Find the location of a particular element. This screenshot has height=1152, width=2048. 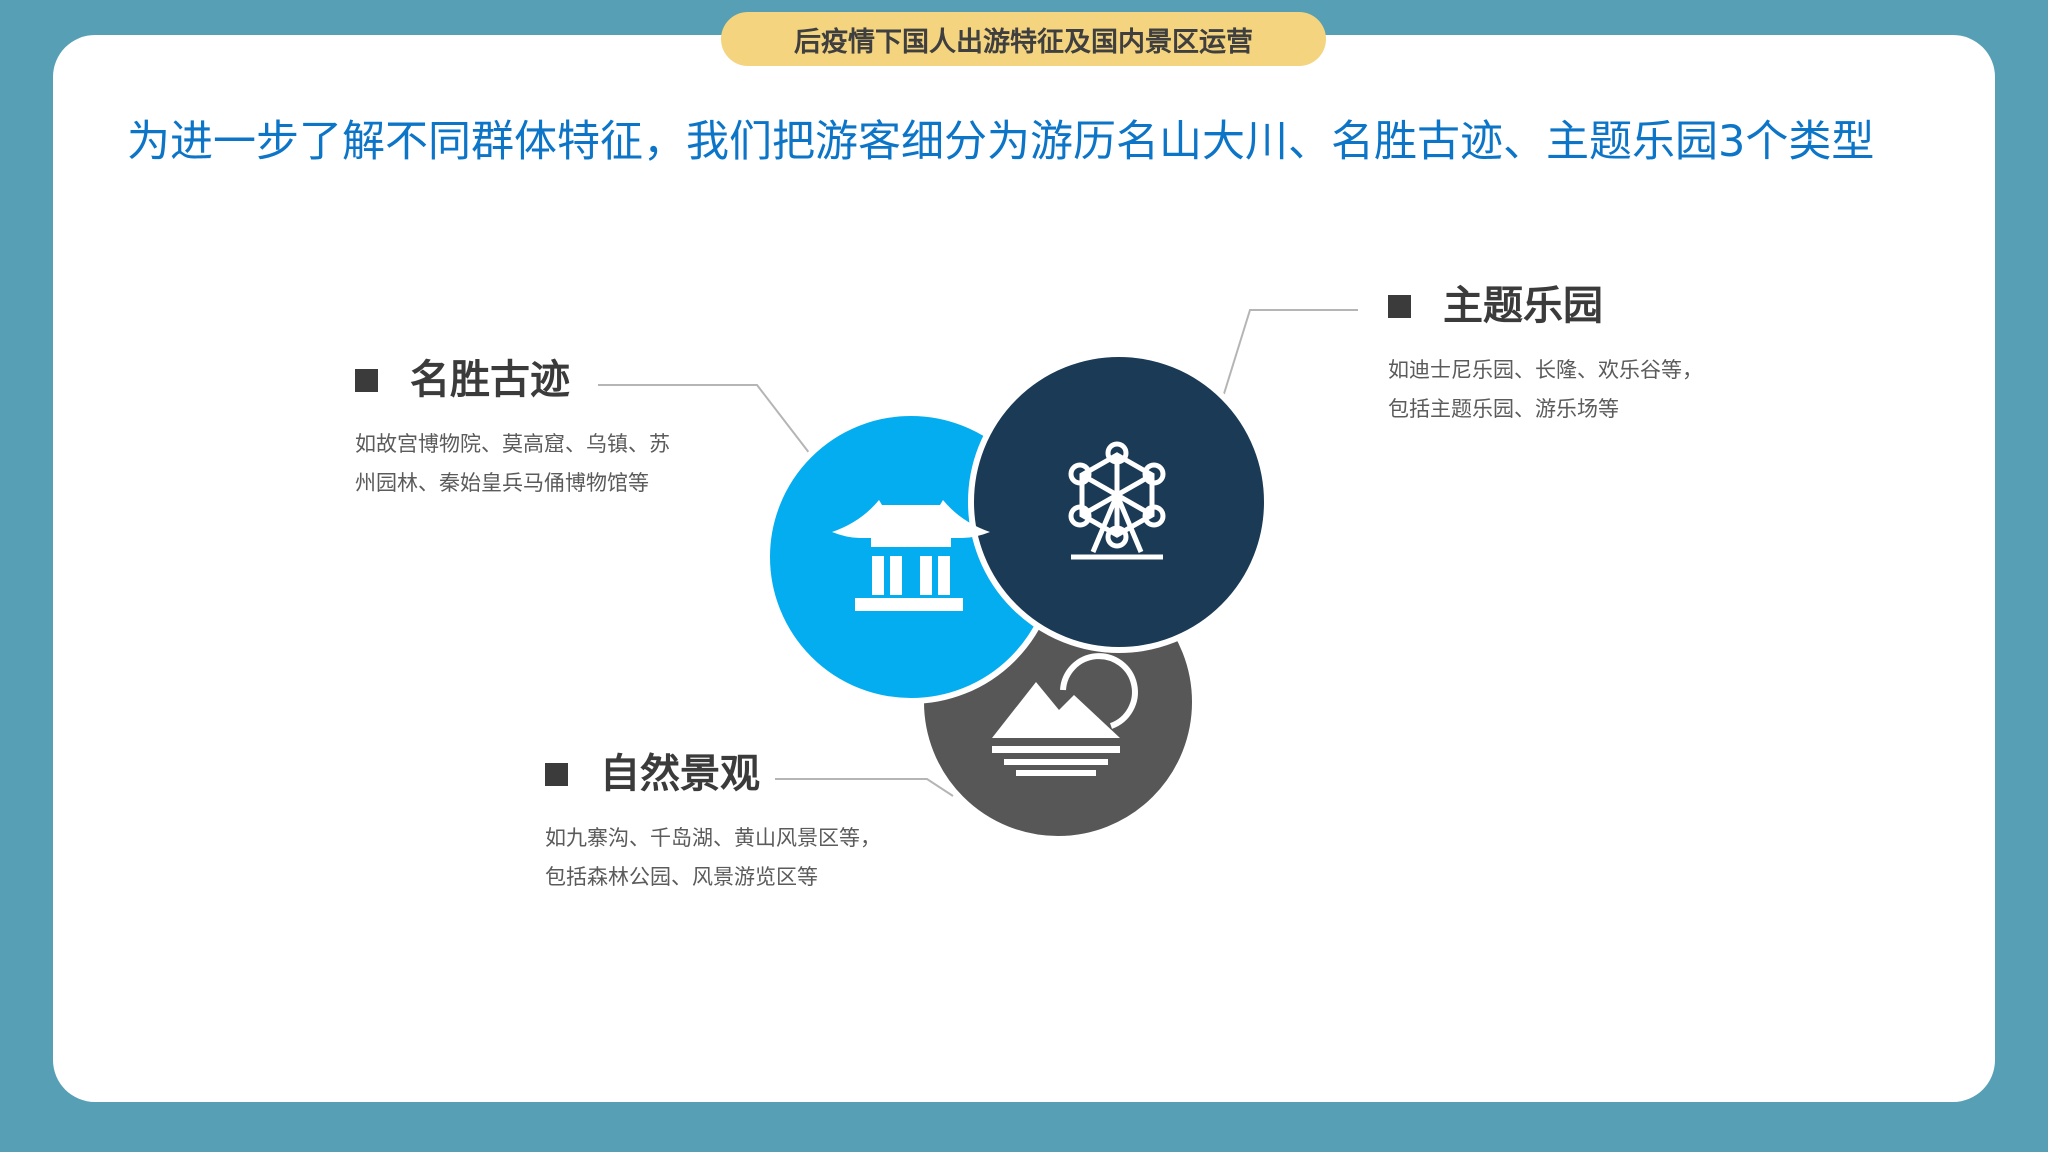

connector-line-theme-parks is located at coordinates (1290, 353).